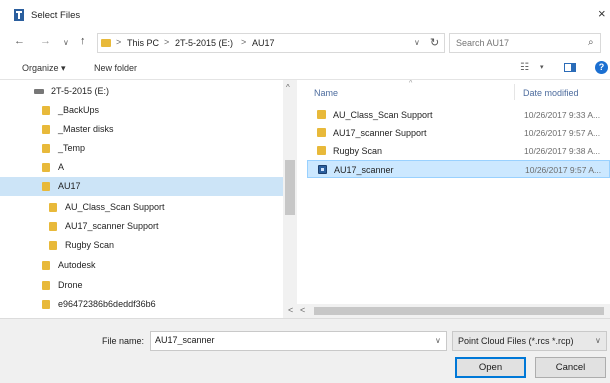 This screenshot has height=383, width=610. Describe the element at coordinates (141, 148) in the screenshot. I see `tree-item-temp: _Temp` at that location.